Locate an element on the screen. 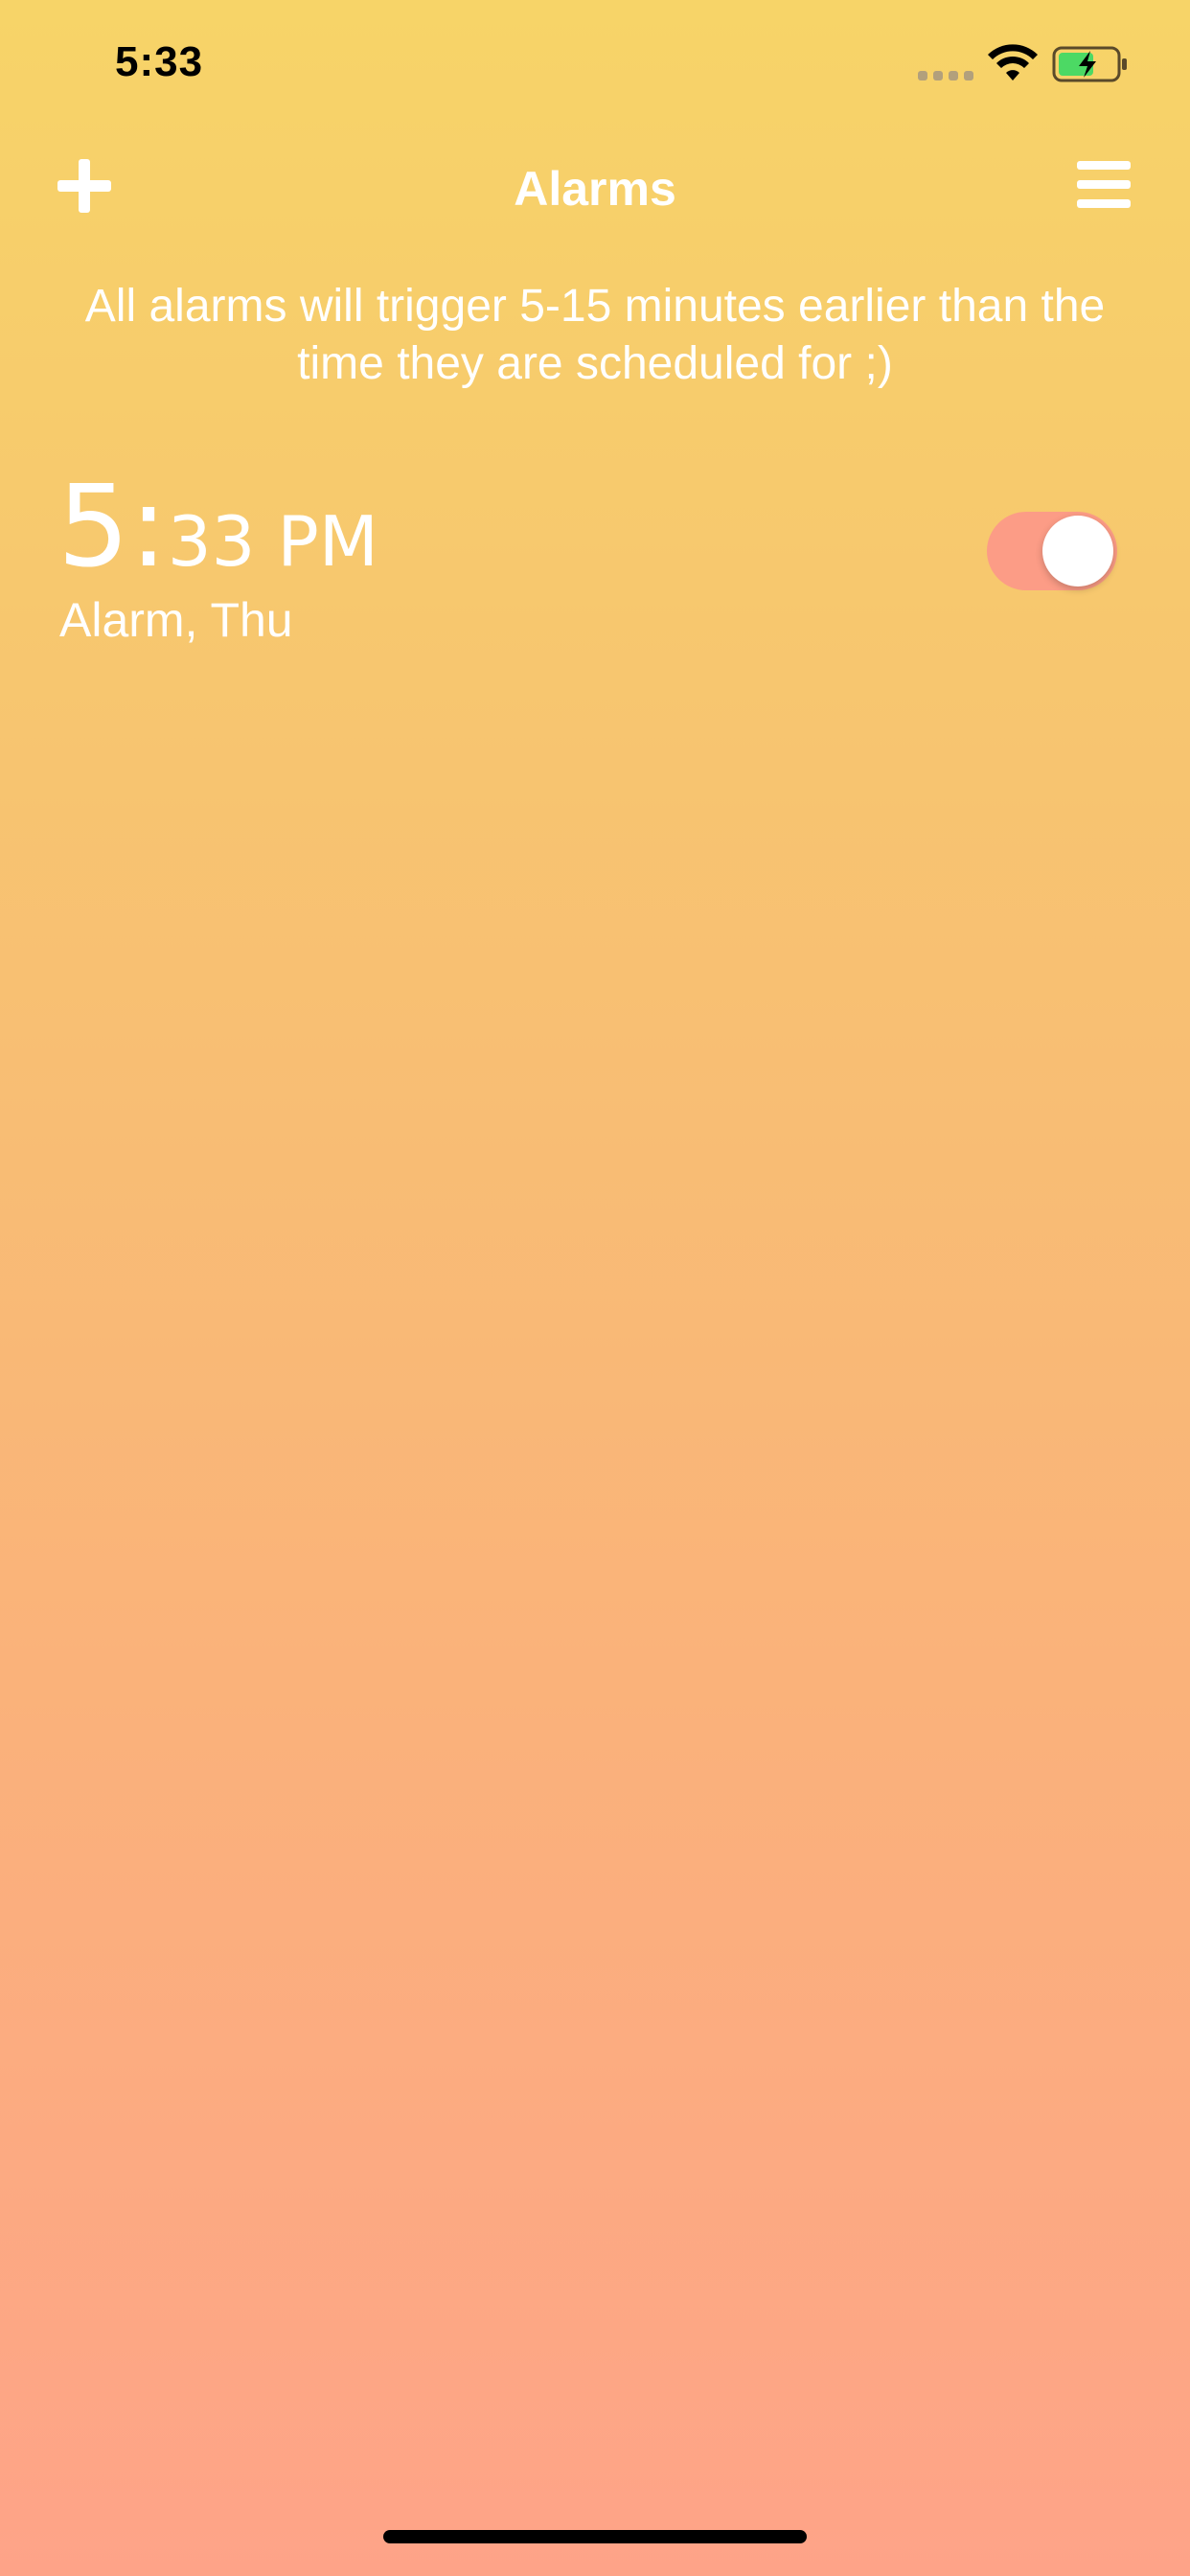  nav-bar: Alarms is located at coordinates (595, 192).